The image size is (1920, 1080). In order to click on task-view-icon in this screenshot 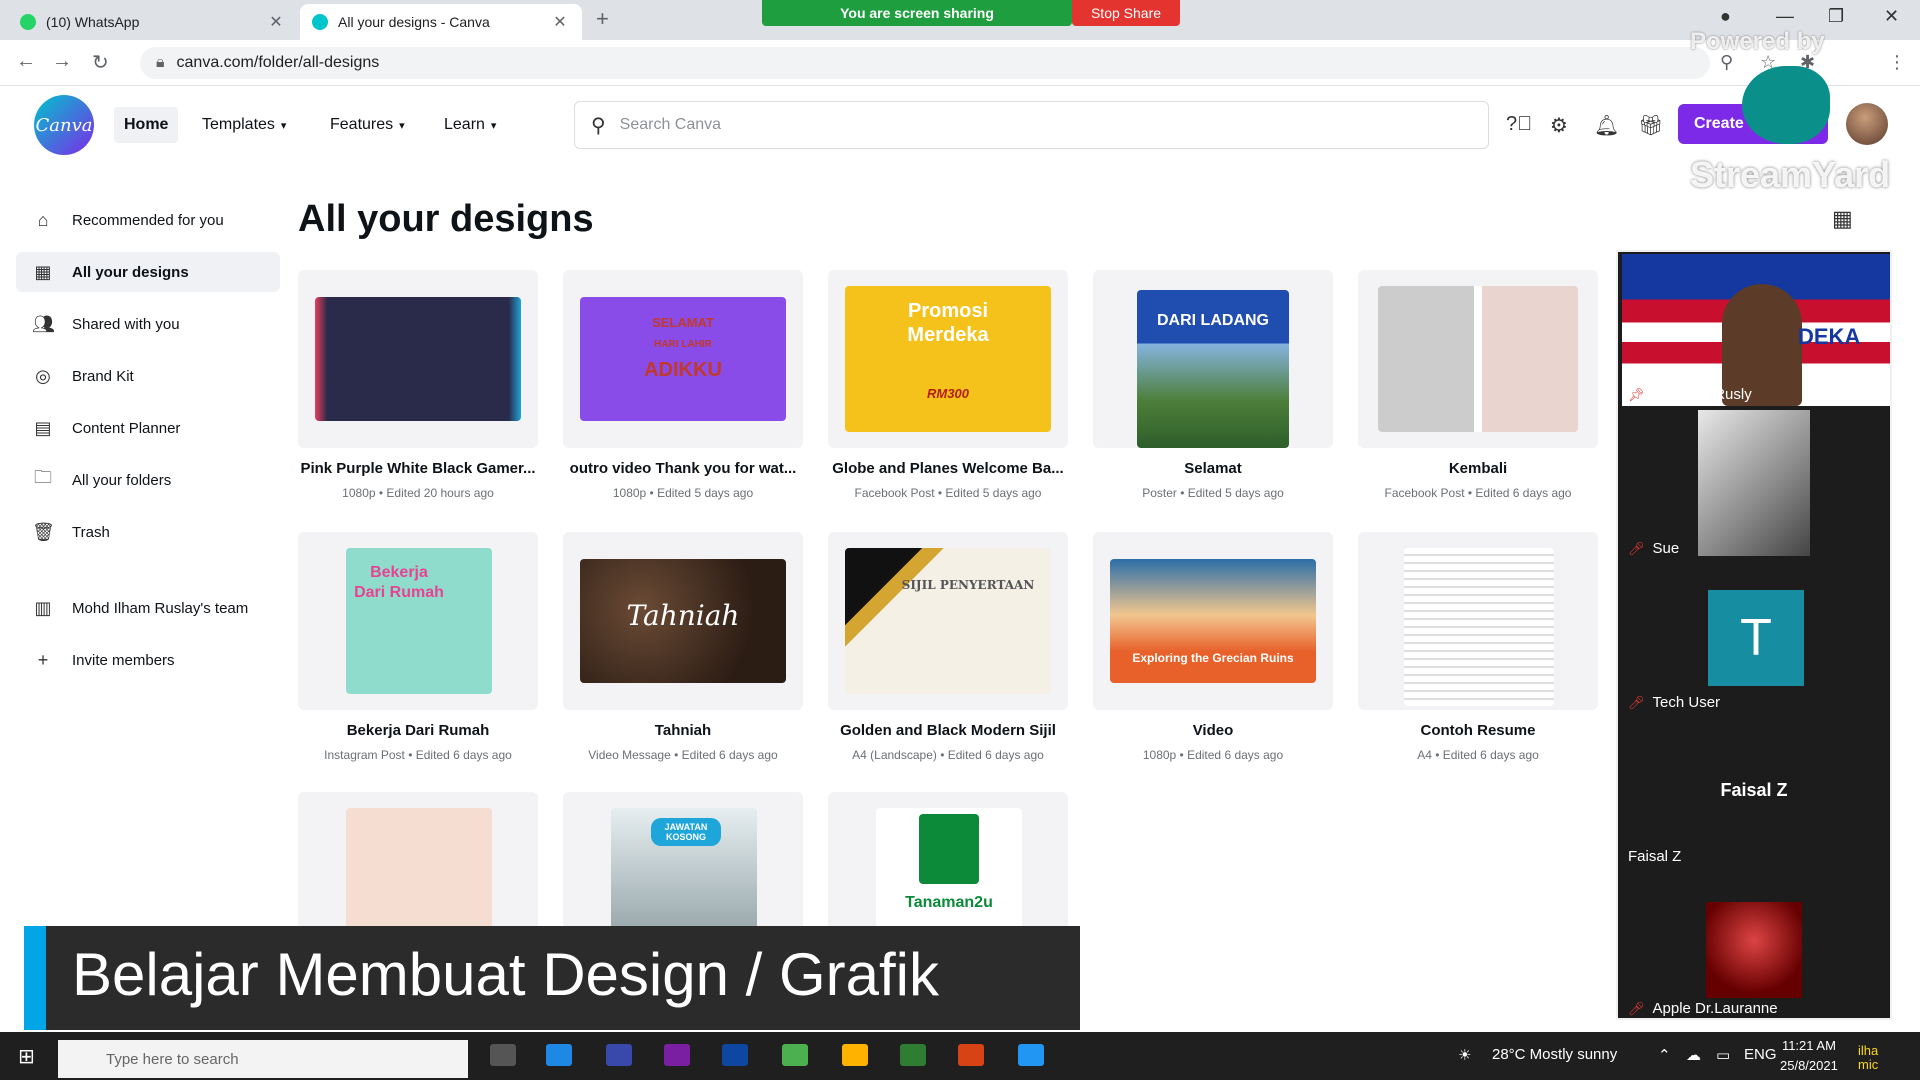, I will do `click(503, 1055)`.